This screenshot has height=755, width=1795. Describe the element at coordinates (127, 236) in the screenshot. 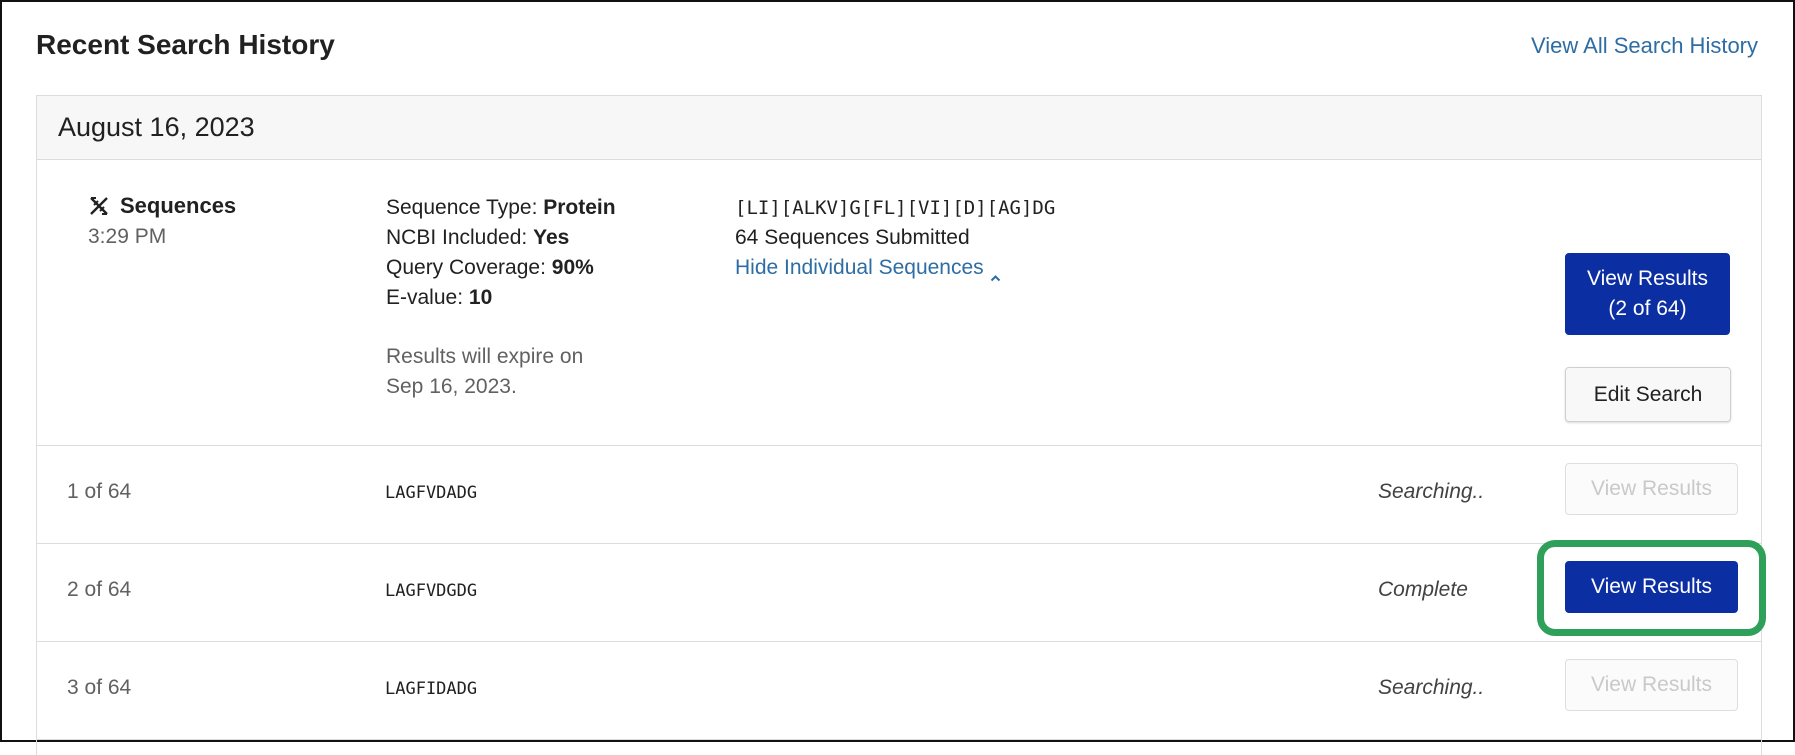

I see `search-time: 3:29 PM` at that location.